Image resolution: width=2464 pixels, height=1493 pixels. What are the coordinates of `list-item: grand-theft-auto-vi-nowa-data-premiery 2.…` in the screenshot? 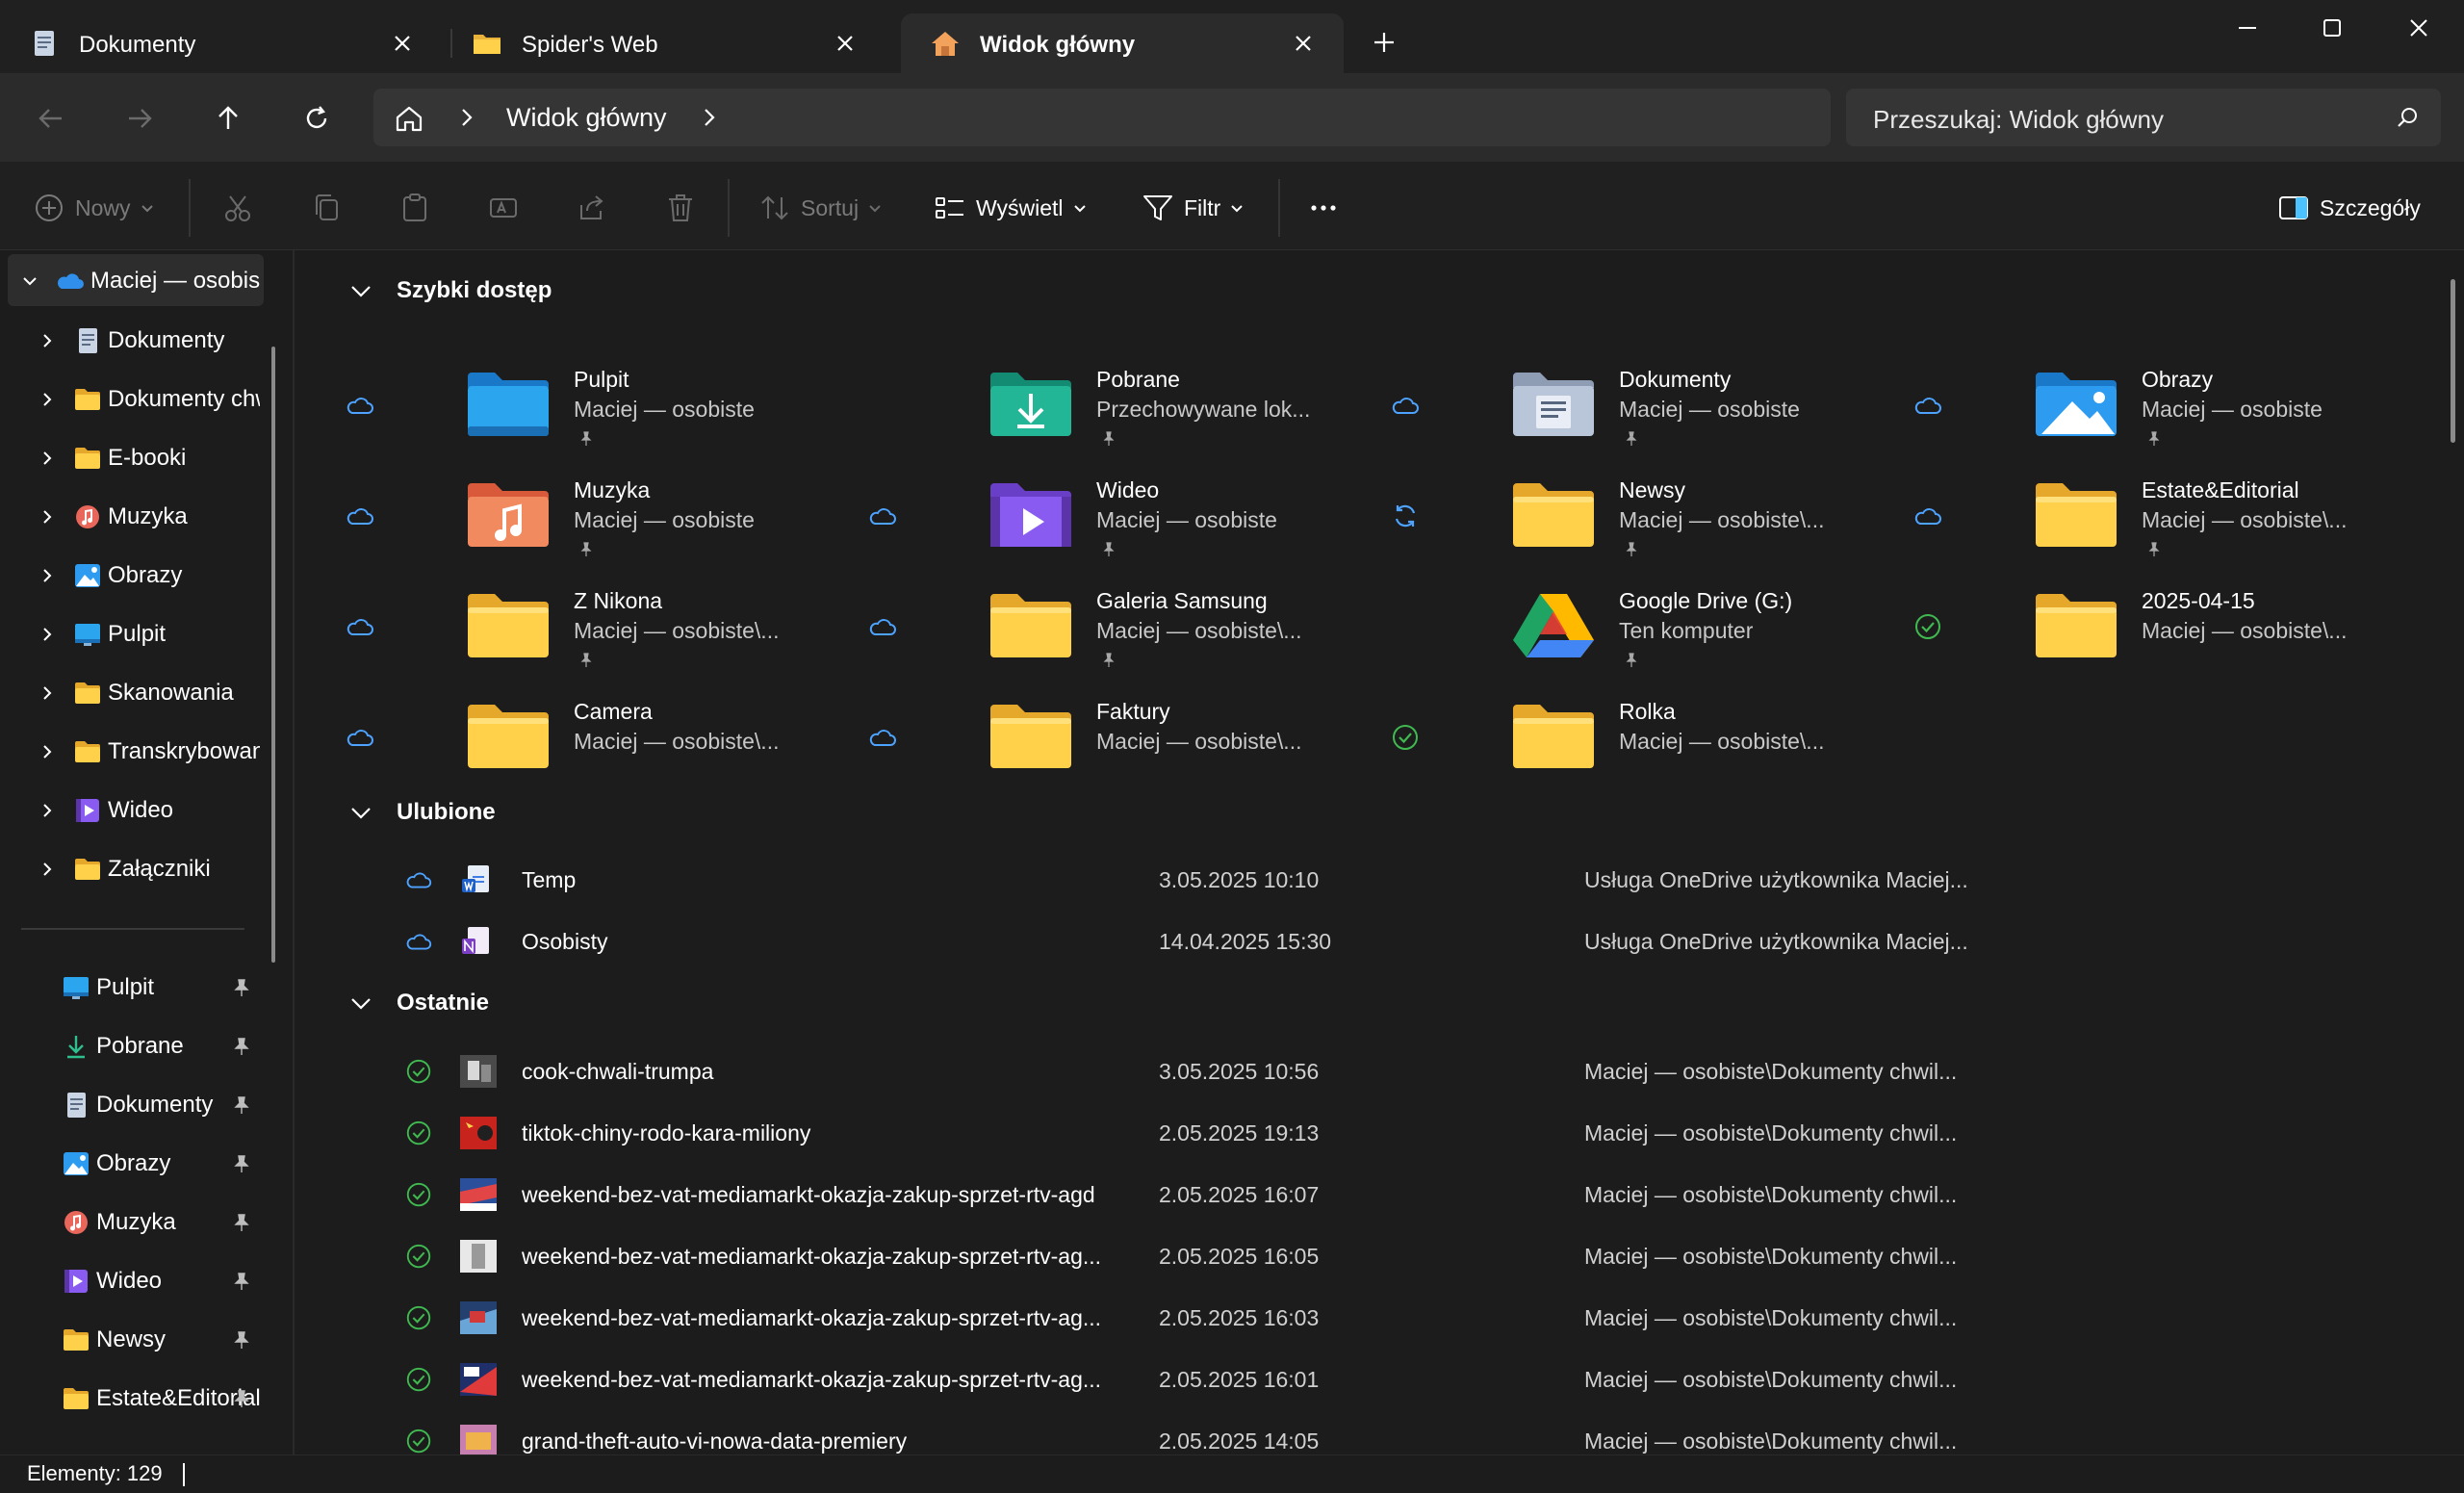 It's located at (1379, 1431).